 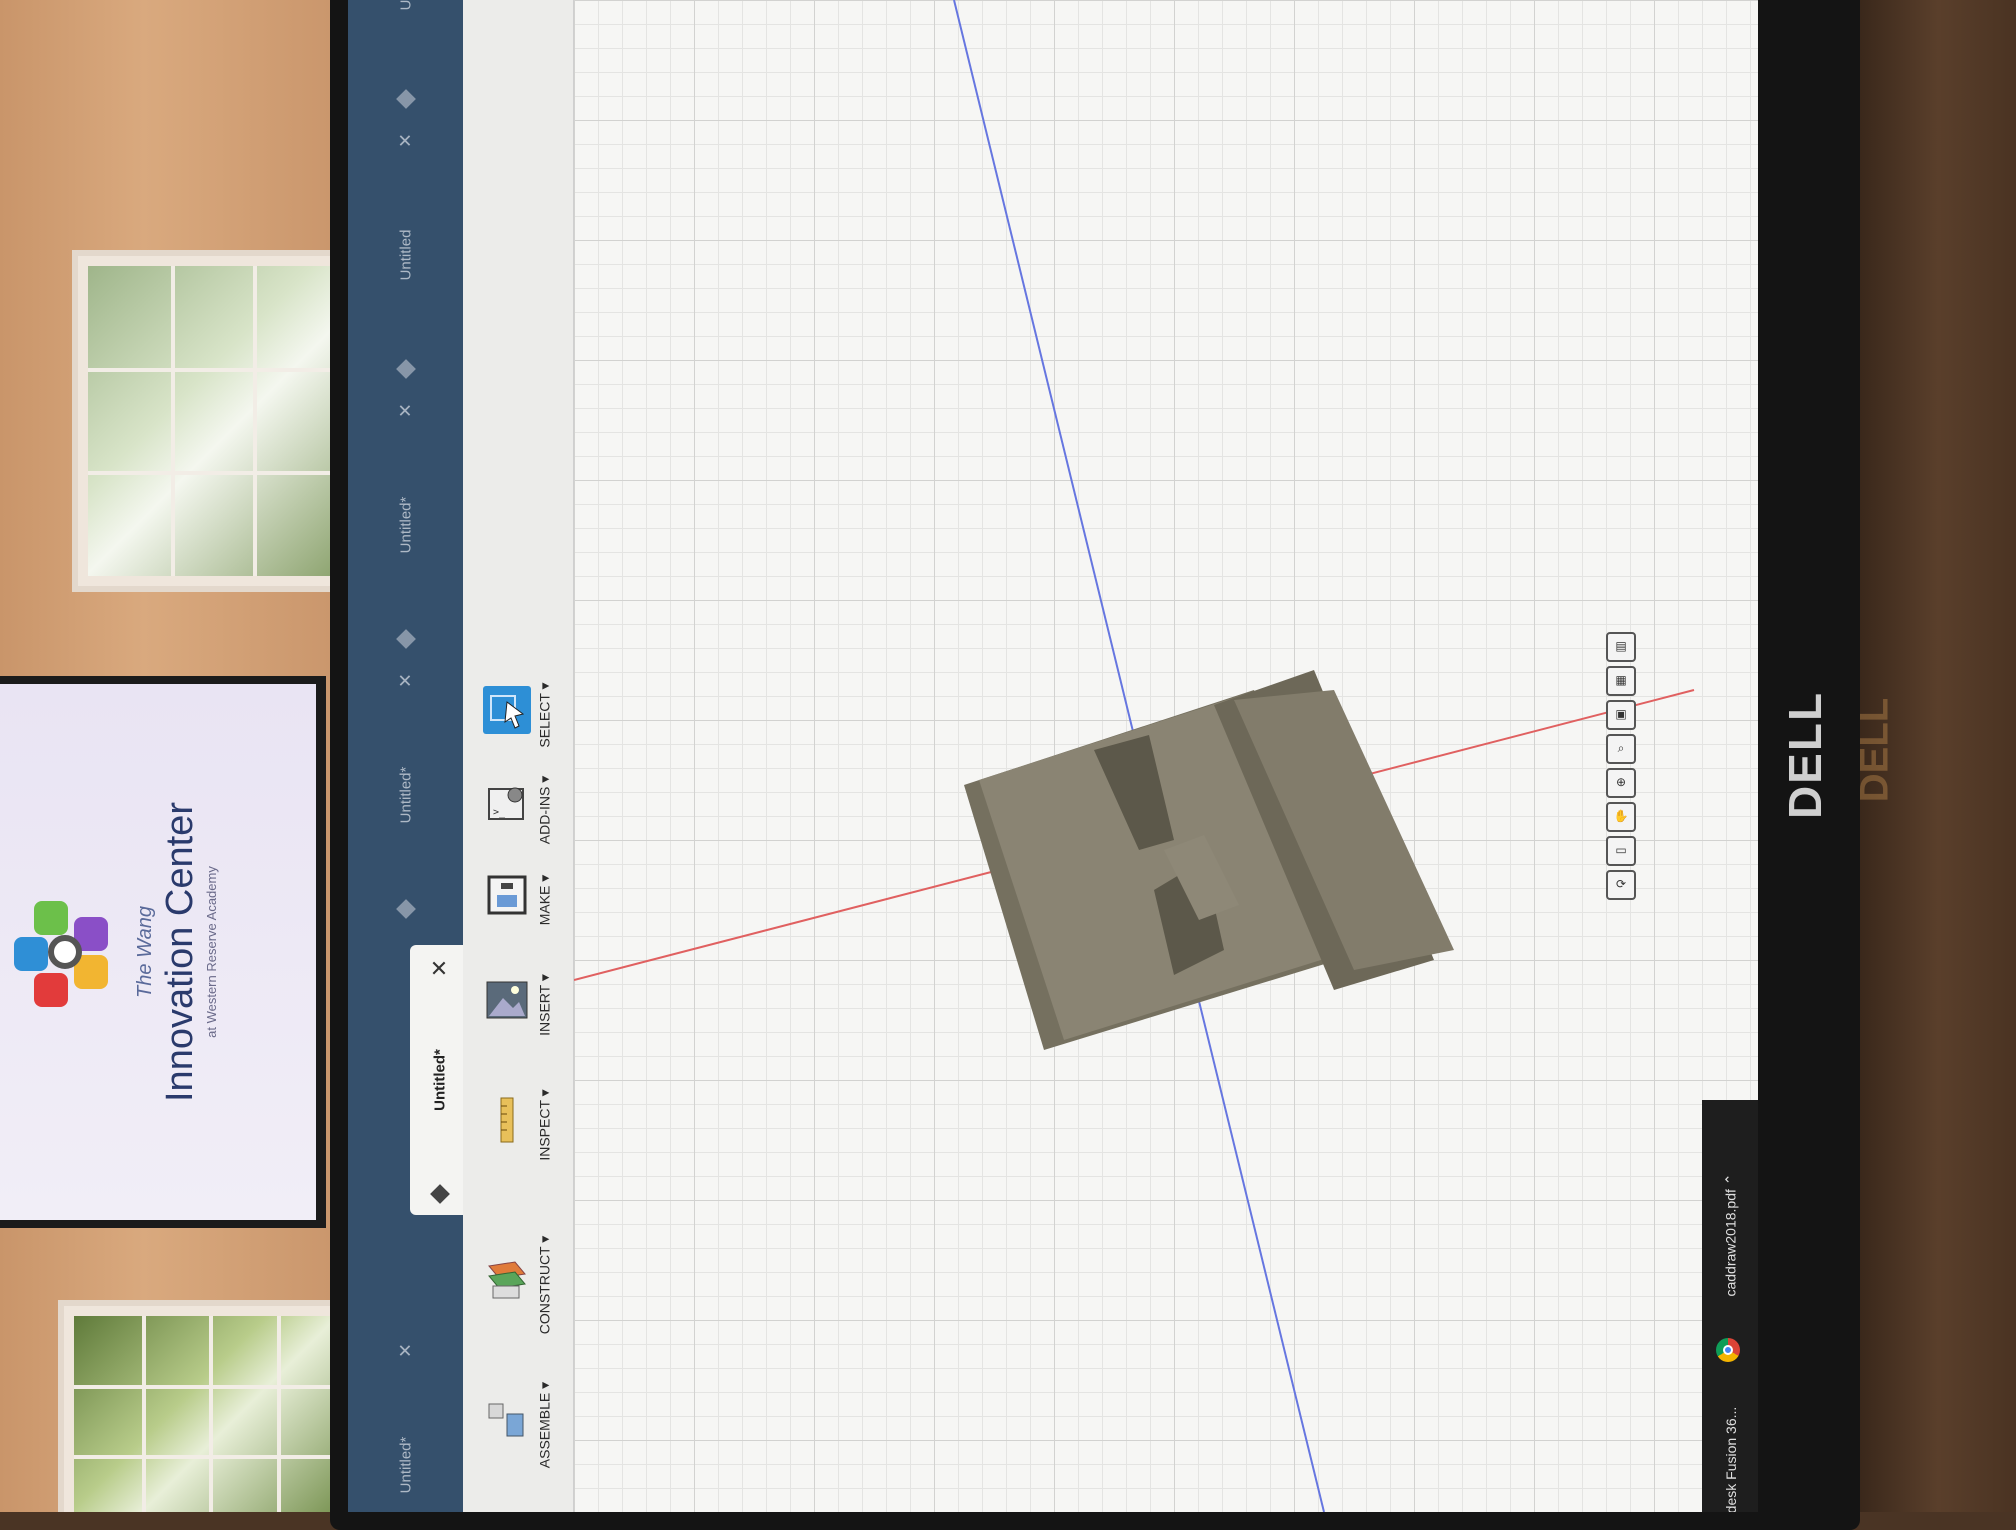 What do you see at coordinates (209, 1406) in the screenshot?
I see `room-window-bottom` at bounding box center [209, 1406].